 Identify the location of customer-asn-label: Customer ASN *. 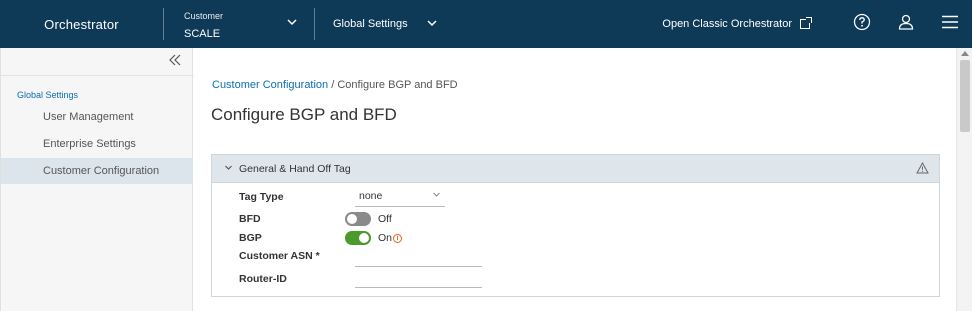
(279, 256).